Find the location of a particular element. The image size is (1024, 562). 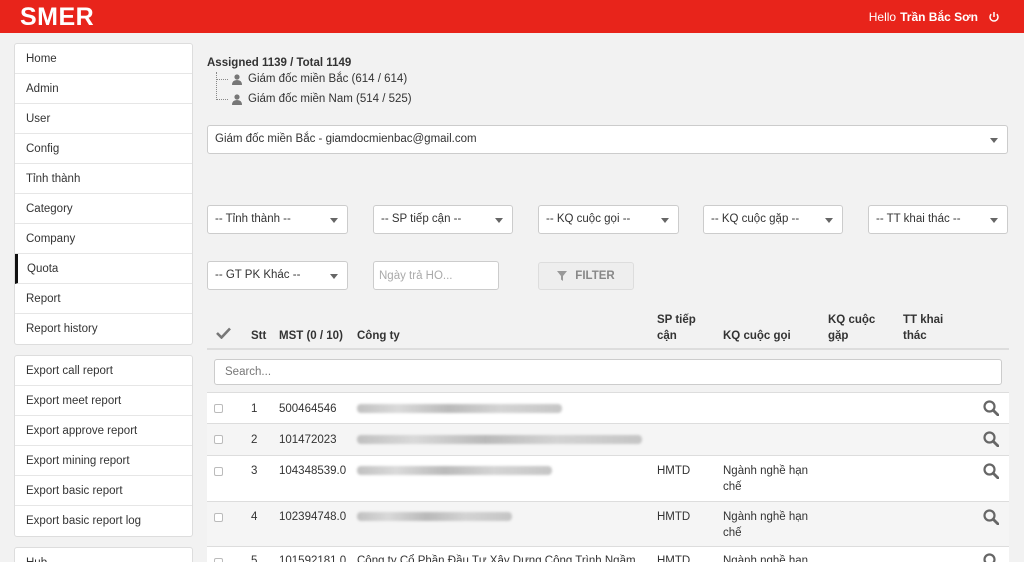

filter-gt-pk-khac: -- GT PK Khác -- is located at coordinates (277, 275).